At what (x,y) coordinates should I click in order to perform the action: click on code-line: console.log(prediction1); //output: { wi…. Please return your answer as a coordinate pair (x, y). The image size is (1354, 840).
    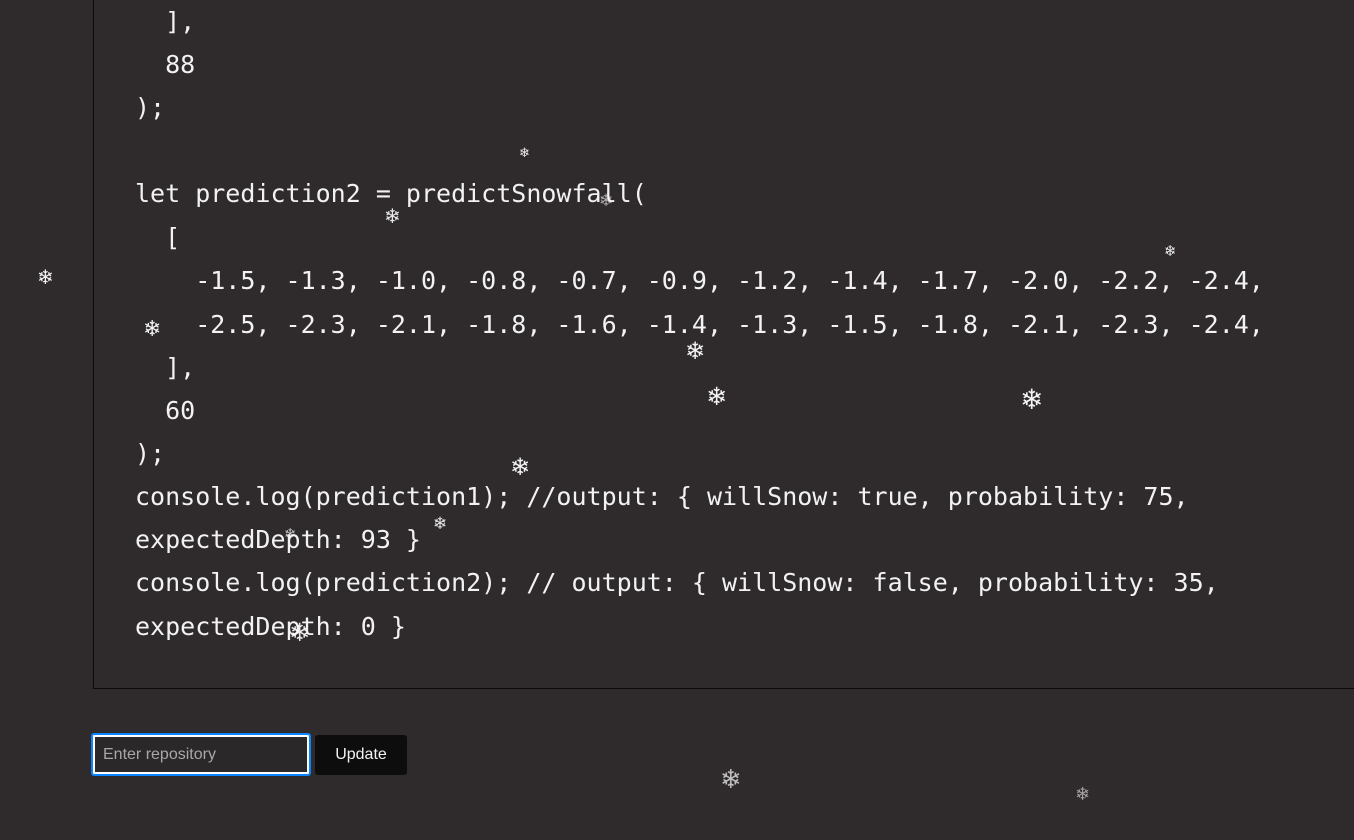
    Looking at the image, I should click on (662, 496).